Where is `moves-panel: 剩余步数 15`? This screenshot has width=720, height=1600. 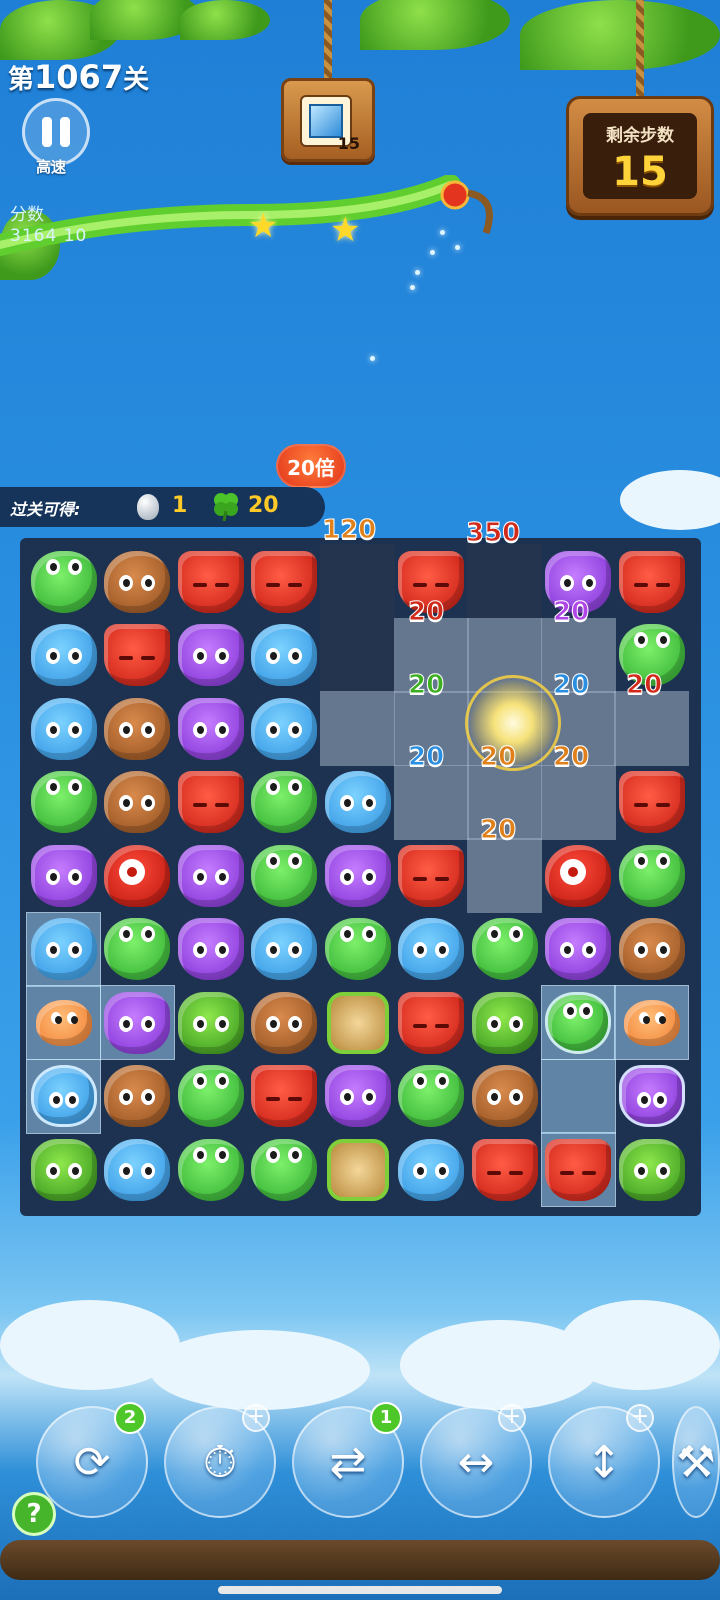
moves-panel: 剩余步数 15 is located at coordinates (640, 156).